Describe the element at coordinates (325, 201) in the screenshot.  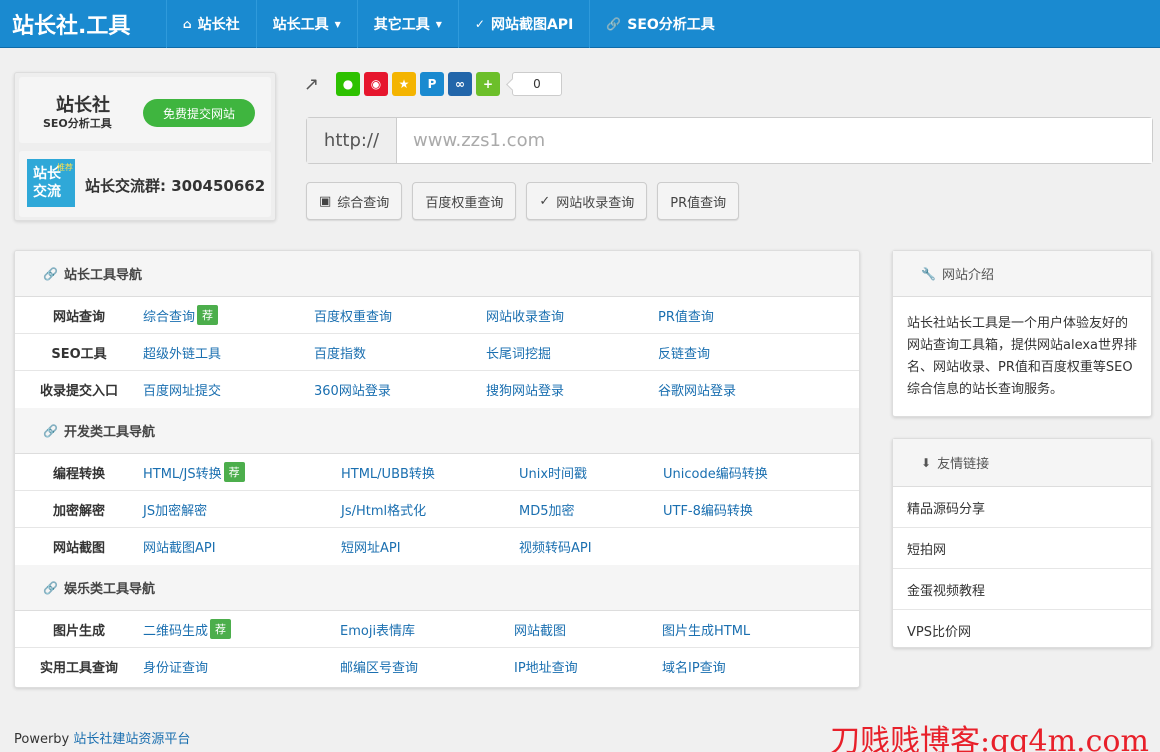
I see `save-icon: ▣` at that location.